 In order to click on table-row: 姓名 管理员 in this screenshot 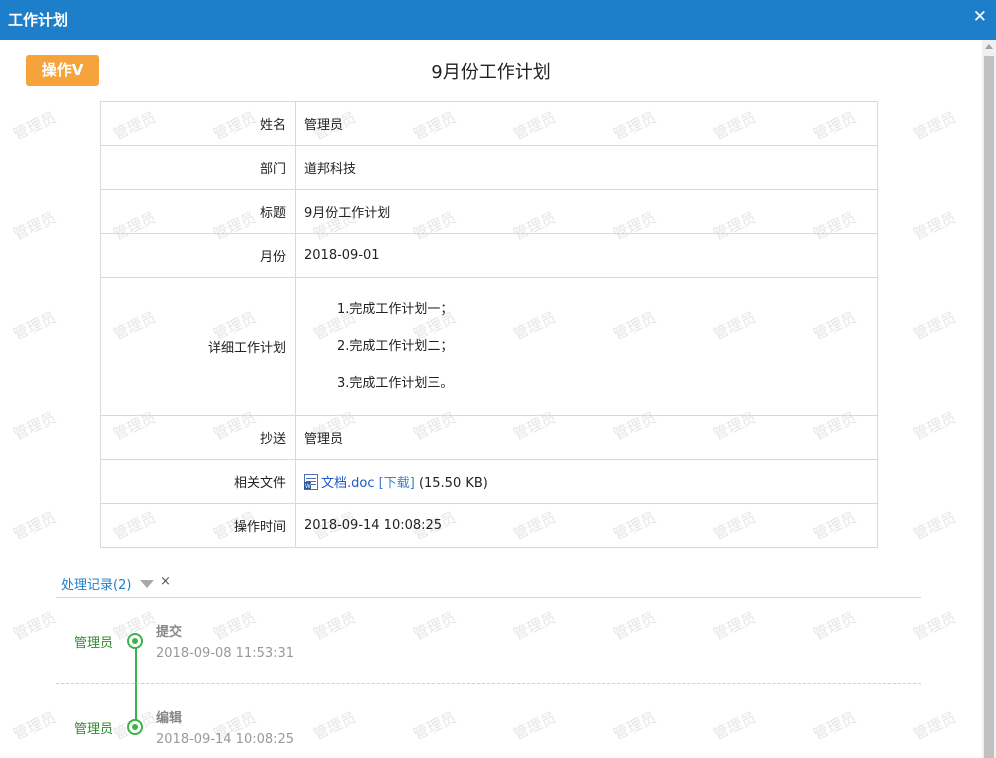, I will do `click(489, 123)`.